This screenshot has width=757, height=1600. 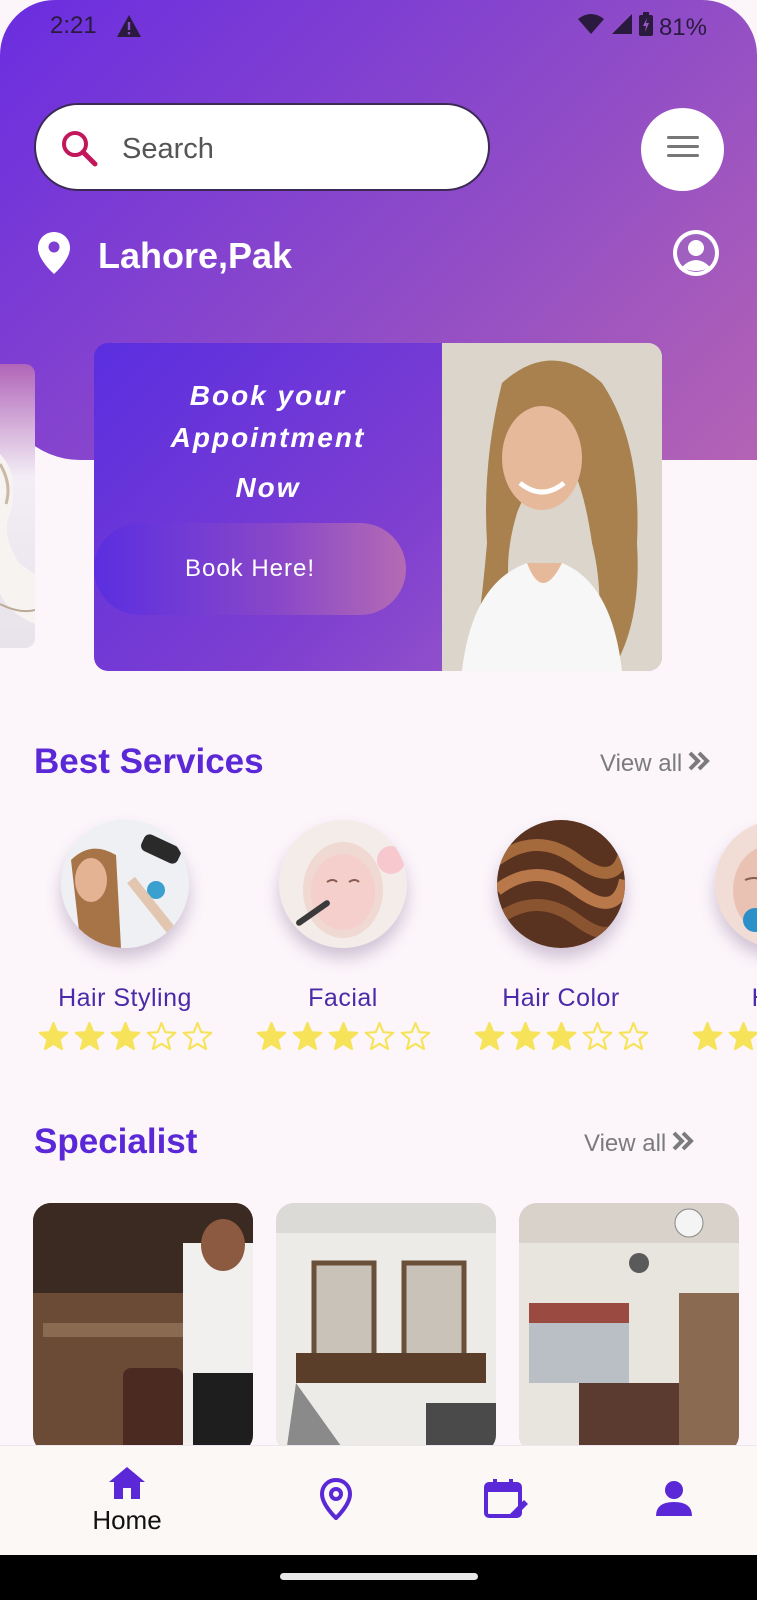 I want to click on banner-line-3: Now, so click(x=268, y=487).